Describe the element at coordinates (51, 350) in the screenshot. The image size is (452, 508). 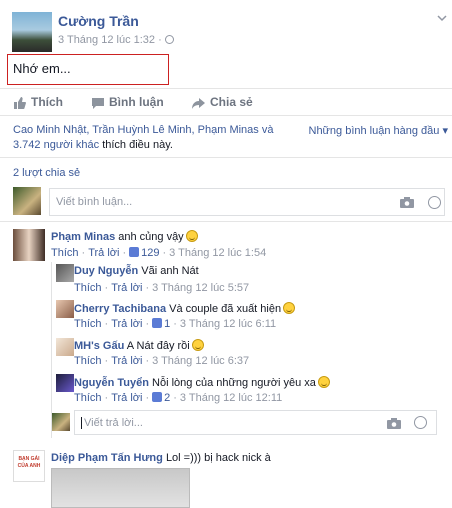
I see `reply-thread-line` at that location.